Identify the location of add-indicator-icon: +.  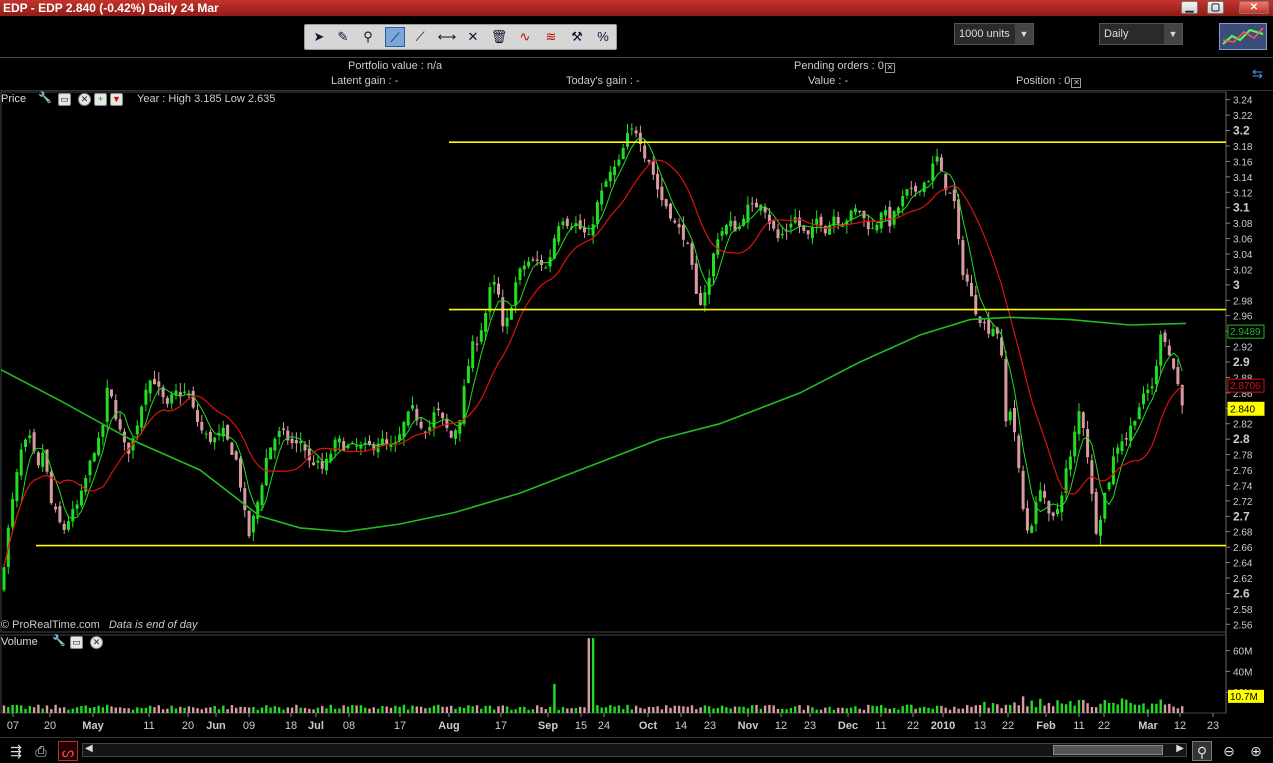
(100, 99).